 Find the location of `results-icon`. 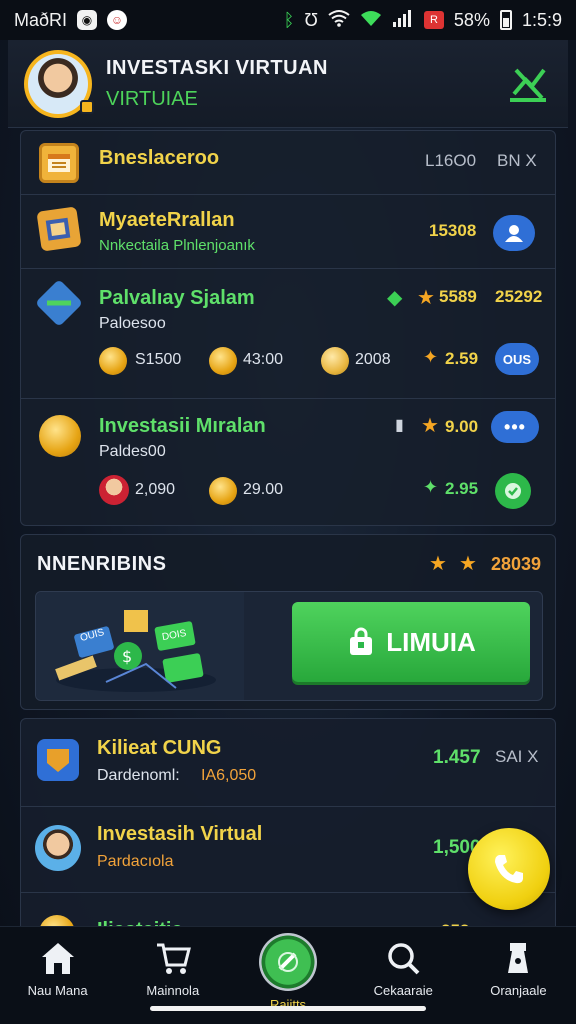

results-icon is located at coordinates (288, 962).